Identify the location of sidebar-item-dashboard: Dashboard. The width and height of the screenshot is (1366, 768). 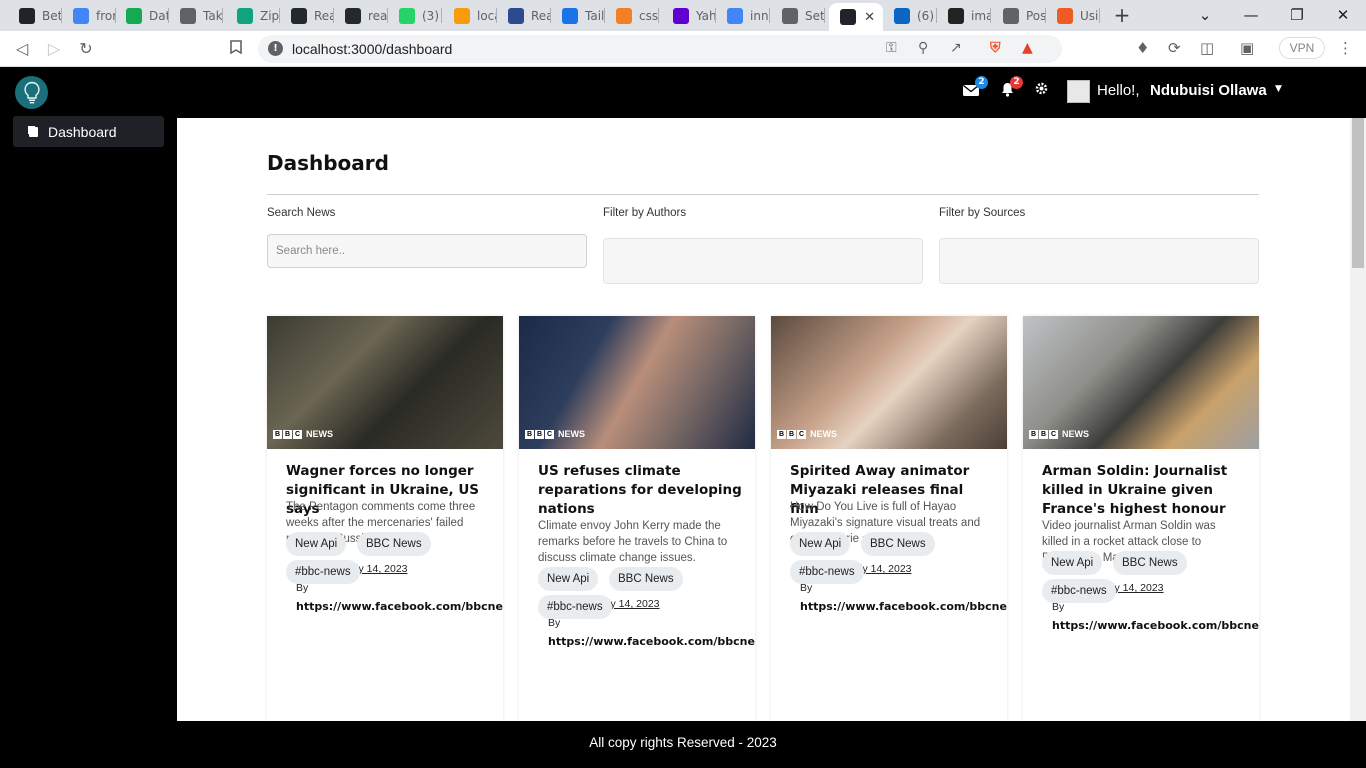
(88, 131).